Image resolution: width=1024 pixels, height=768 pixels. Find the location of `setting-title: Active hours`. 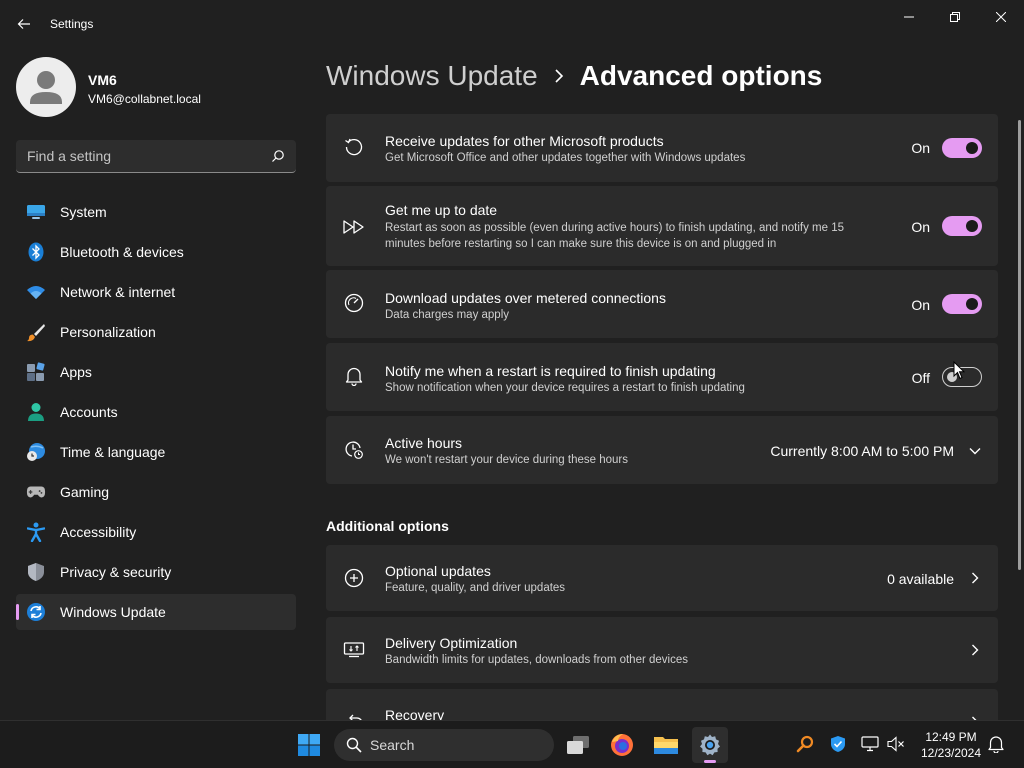

setting-title: Active hours is located at coordinates (424, 443).